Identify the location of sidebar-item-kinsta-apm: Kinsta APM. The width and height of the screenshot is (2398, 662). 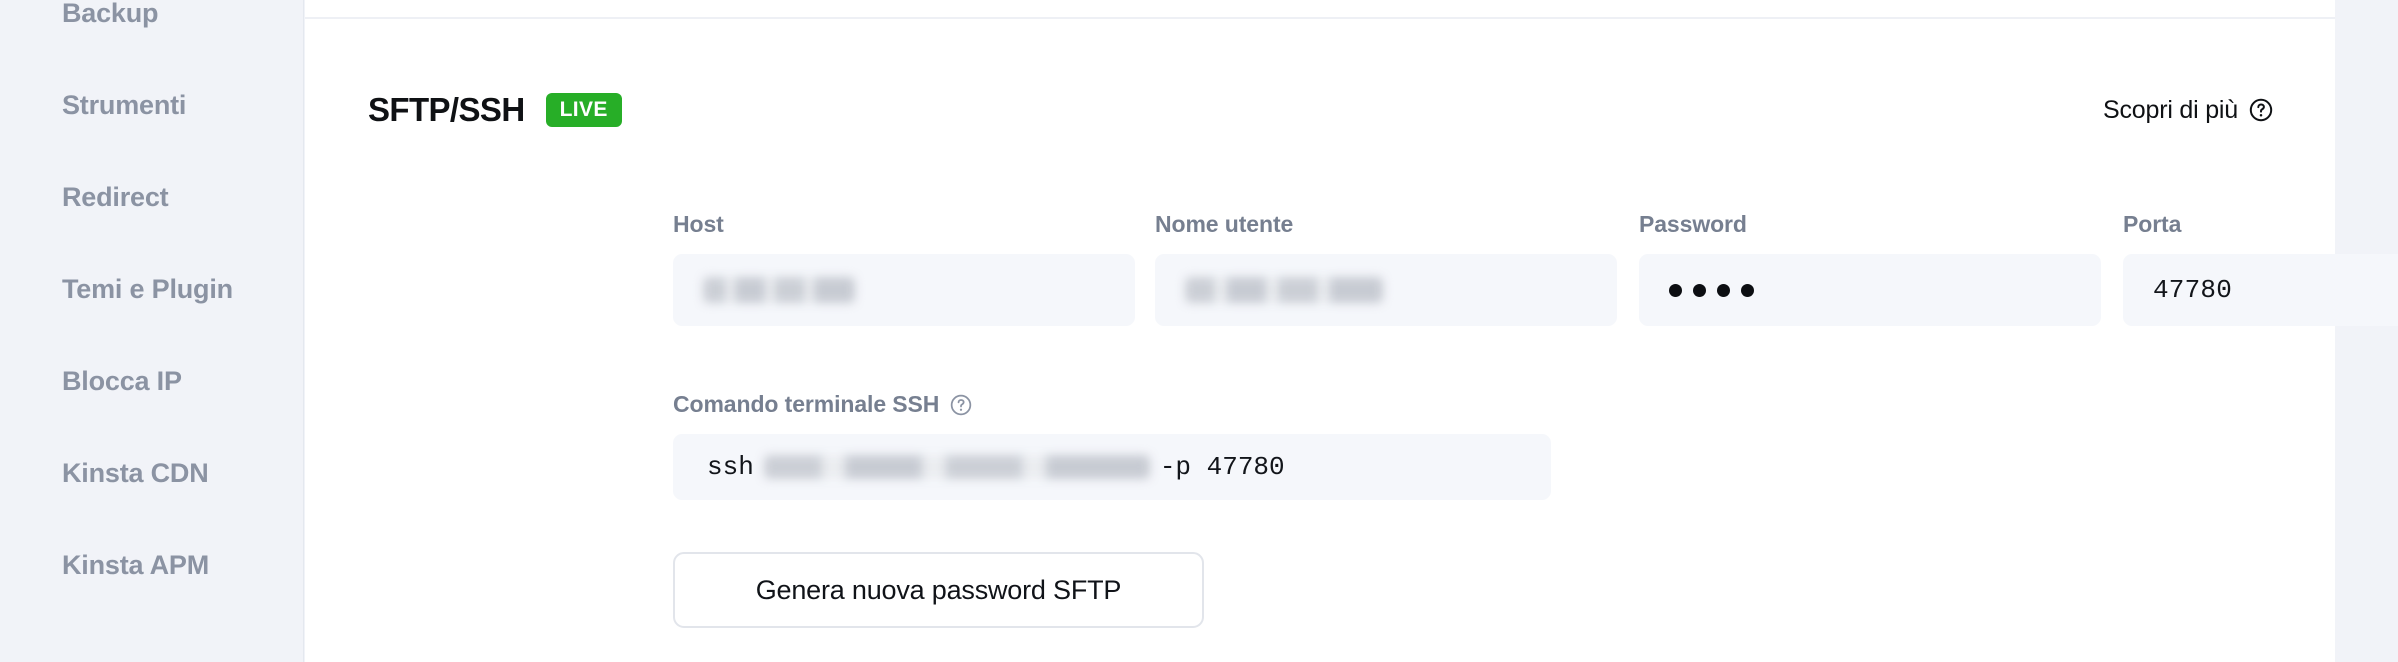
(135, 565).